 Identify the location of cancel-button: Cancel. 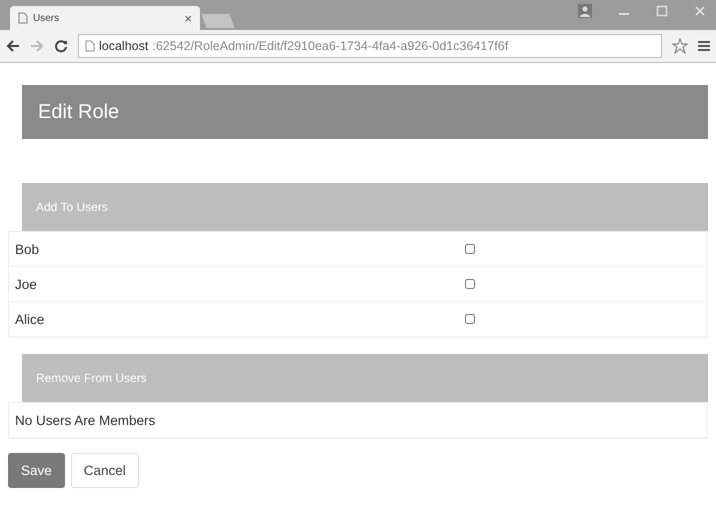
(104, 470).